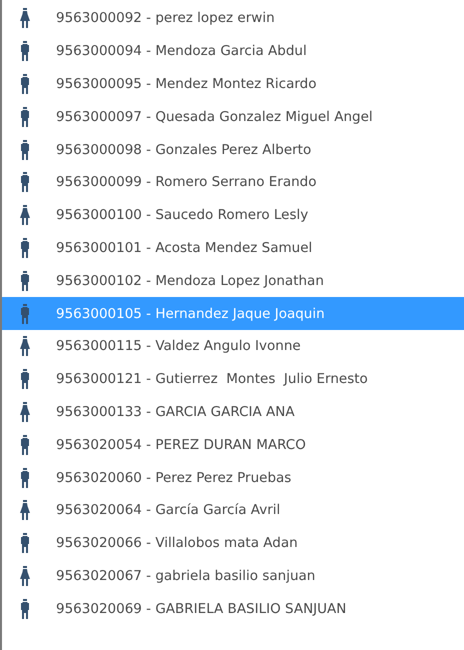  I want to click on list-item: 9563020067 - gabriela basilio sanjuan, so click(233, 576).